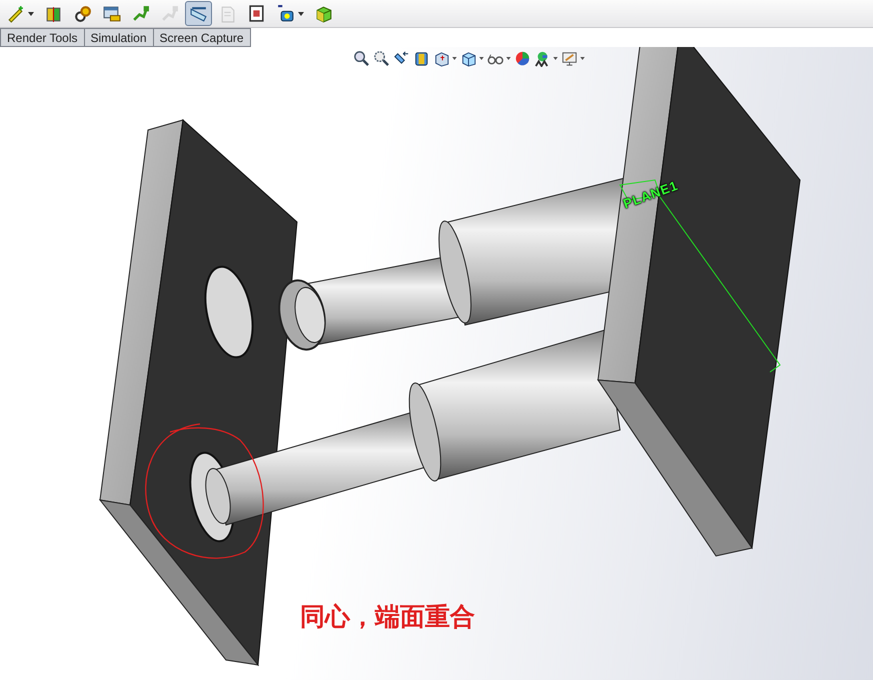 This screenshot has width=873, height=680. Describe the element at coordinates (569, 58) in the screenshot. I see `monitor-icon` at that location.